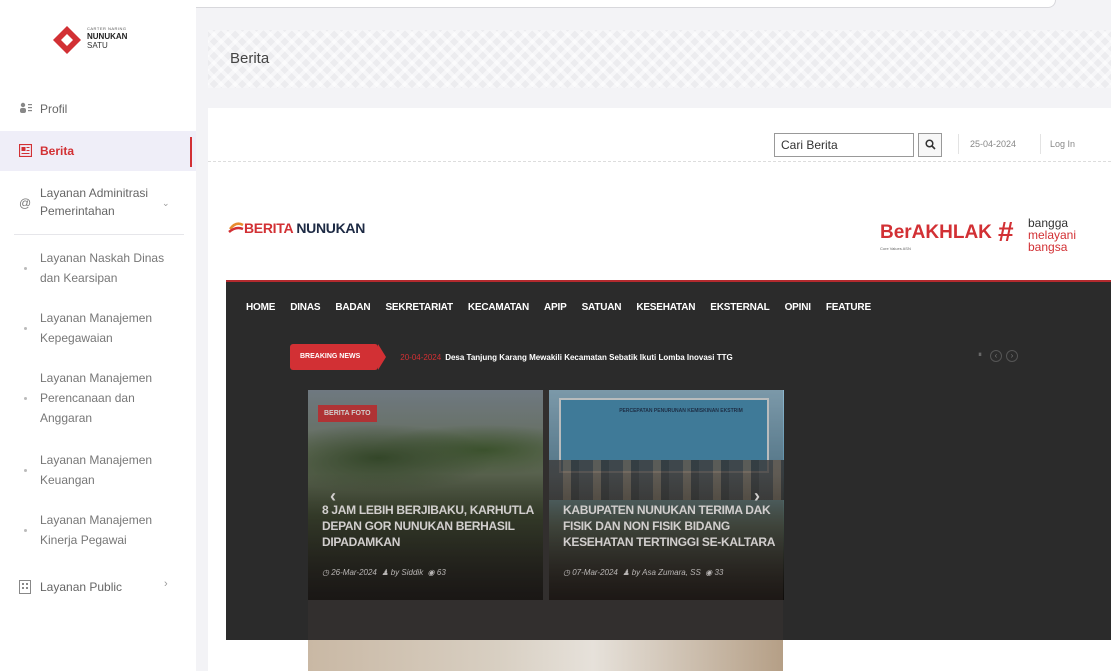 The width and height of the screenshot is (1111, 671). I want to click on chevron-right-icon: ›, so click(166, 584).